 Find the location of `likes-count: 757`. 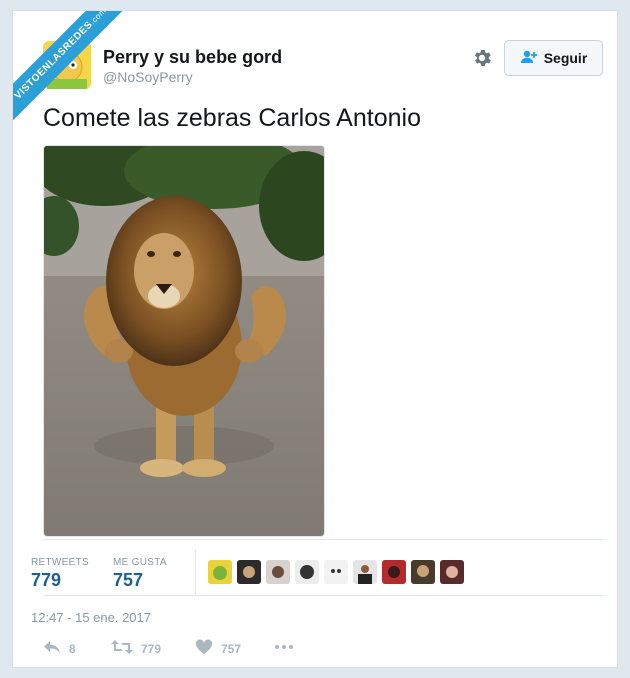

likes-count: 757 is located at coordinates (128, 580).